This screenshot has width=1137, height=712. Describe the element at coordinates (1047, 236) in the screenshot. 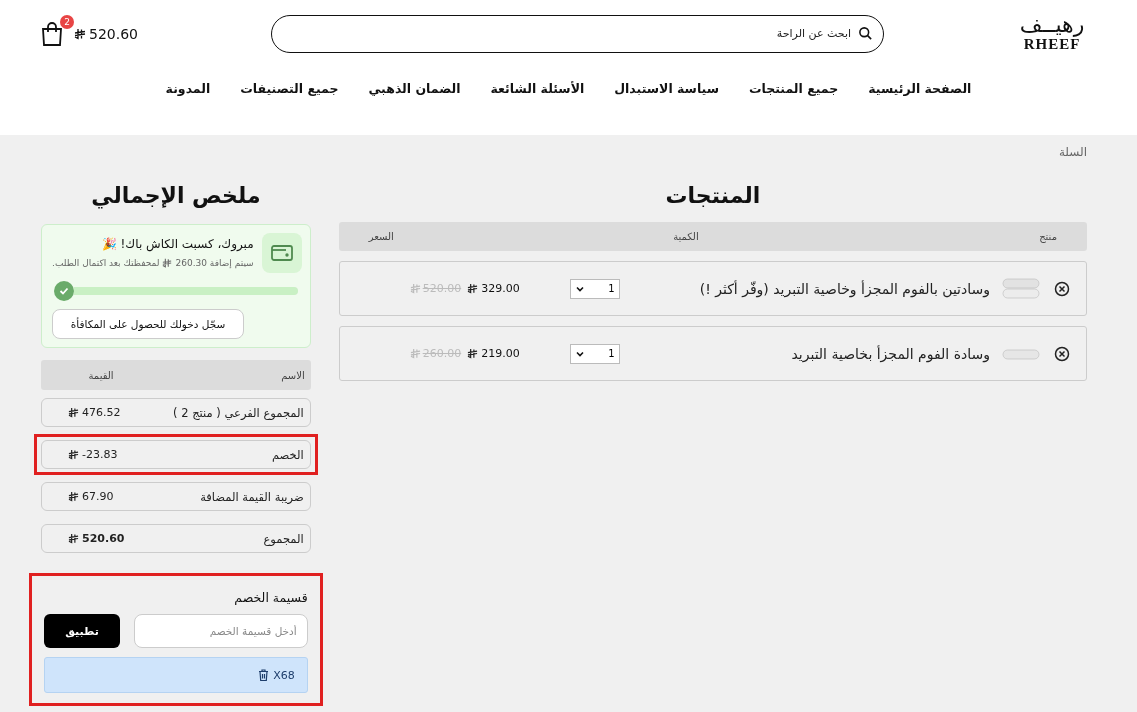

I see `column-header: منتج` at that location.